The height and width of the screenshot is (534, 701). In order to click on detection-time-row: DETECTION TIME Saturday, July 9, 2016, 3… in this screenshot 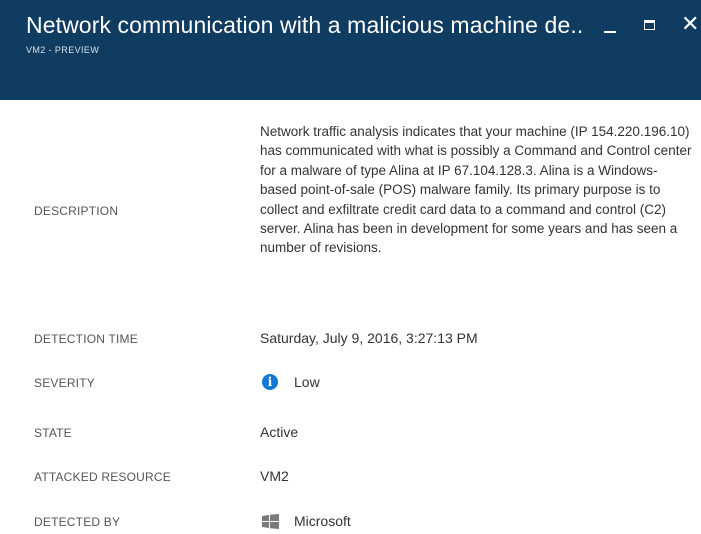, I will do `click(350, 340)`.